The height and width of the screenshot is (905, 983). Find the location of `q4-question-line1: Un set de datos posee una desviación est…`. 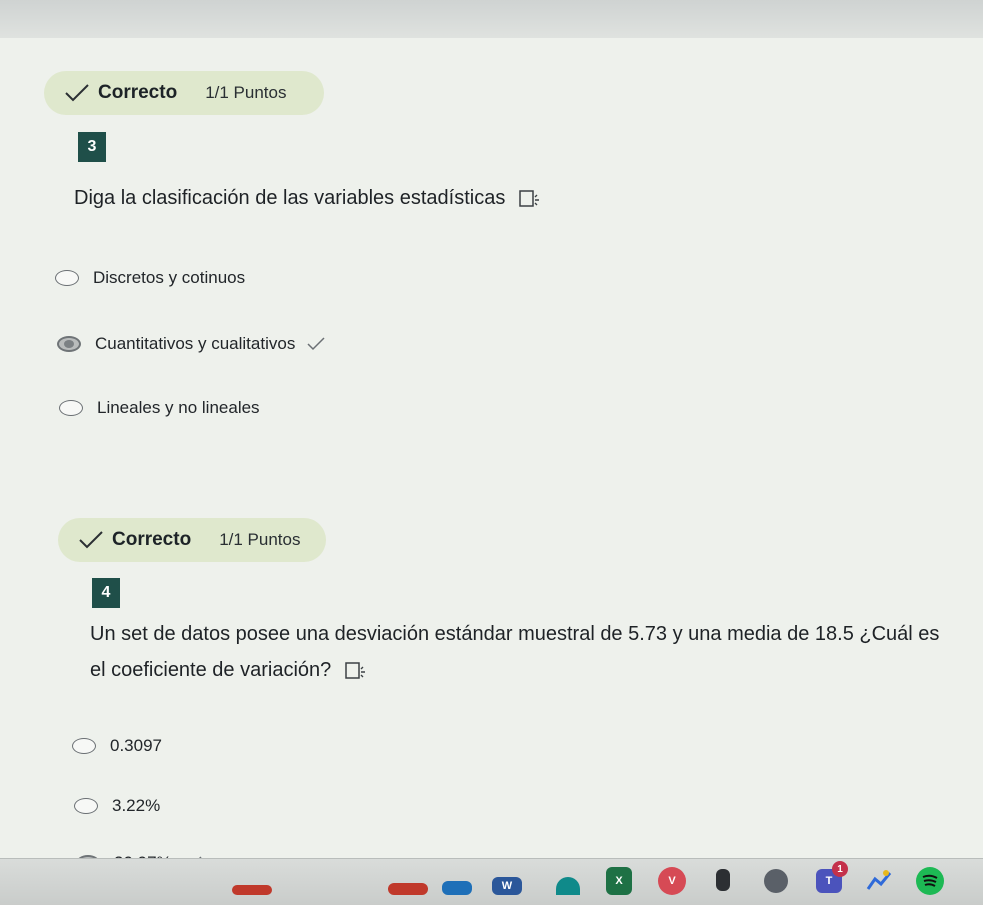

q4-question-line1: Un set de datos posee una desviación est… is located at coordinates (515, 634).